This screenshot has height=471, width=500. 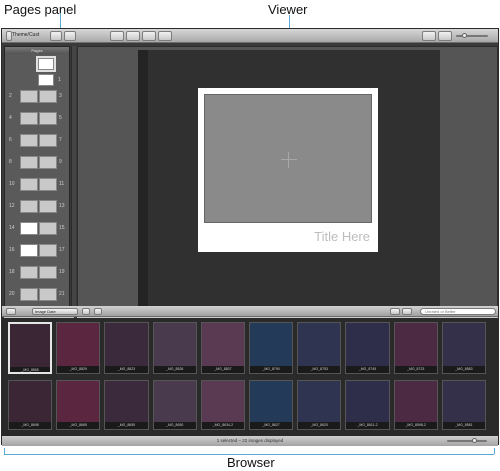 I want to click on photo-thumbnail: _MG_8581, so click(x=463, y=405).